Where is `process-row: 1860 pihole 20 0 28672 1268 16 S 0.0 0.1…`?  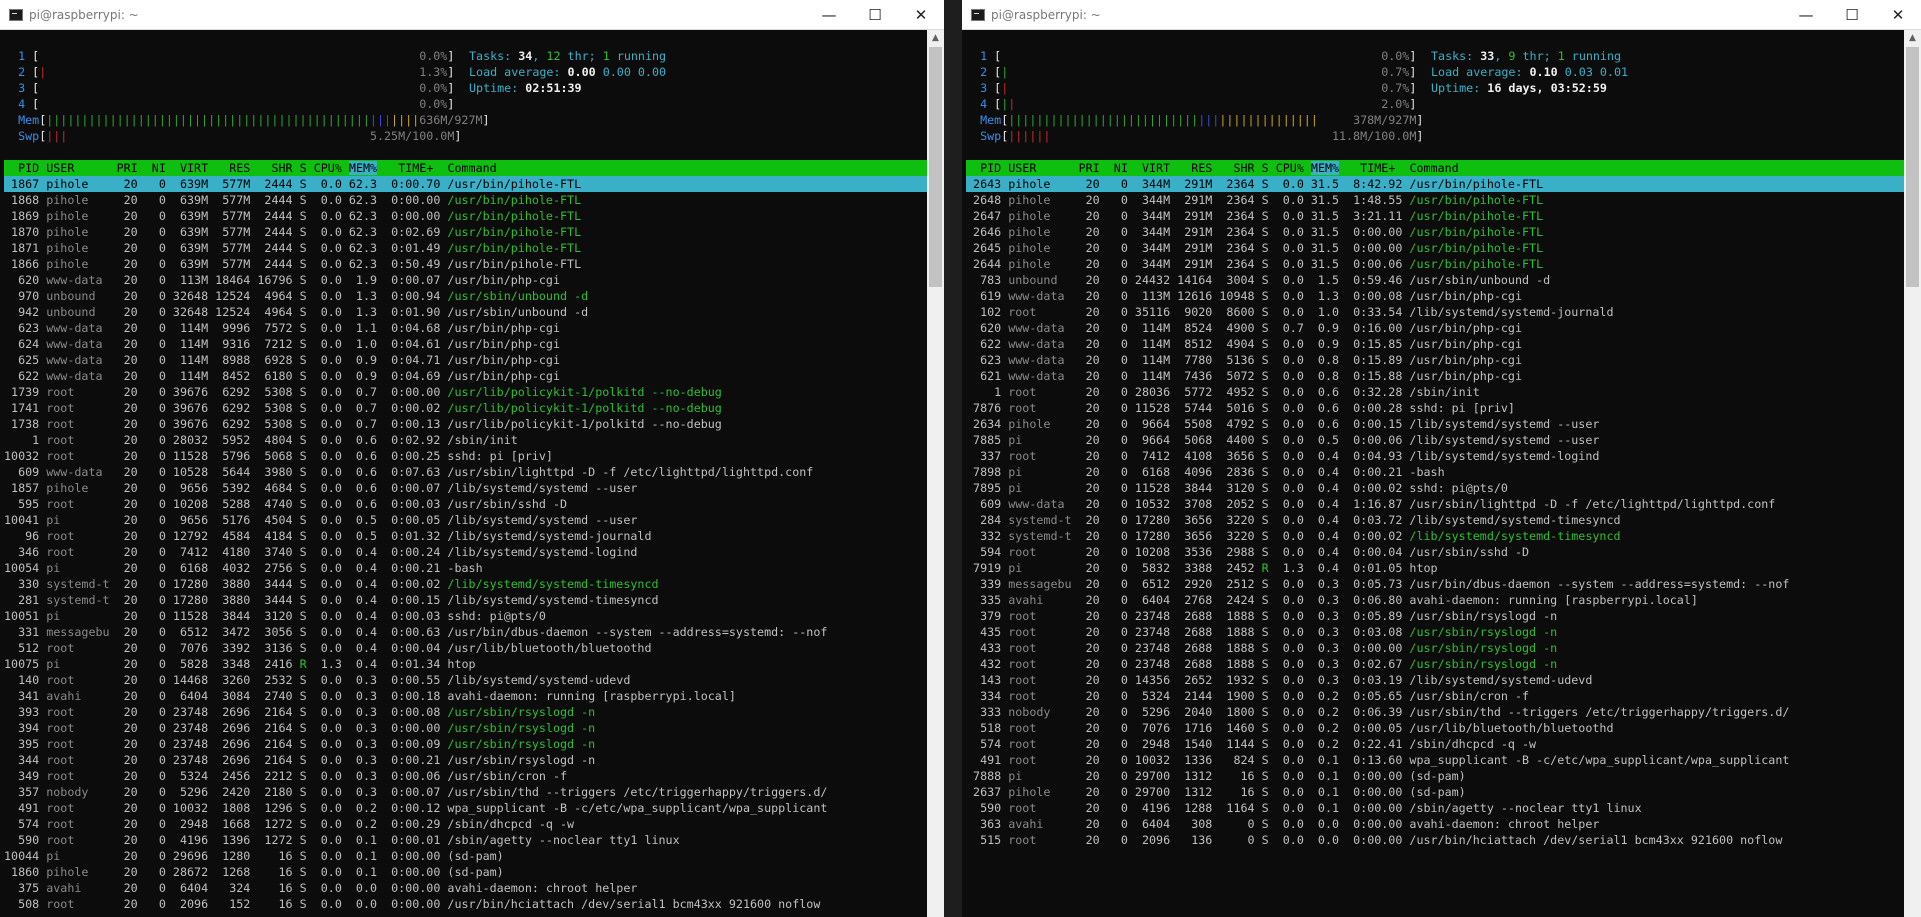
process-row: 1860 pihole 20 0 28672 1268 16 S 0.0 0.1… is located at coordinates (465, 872).